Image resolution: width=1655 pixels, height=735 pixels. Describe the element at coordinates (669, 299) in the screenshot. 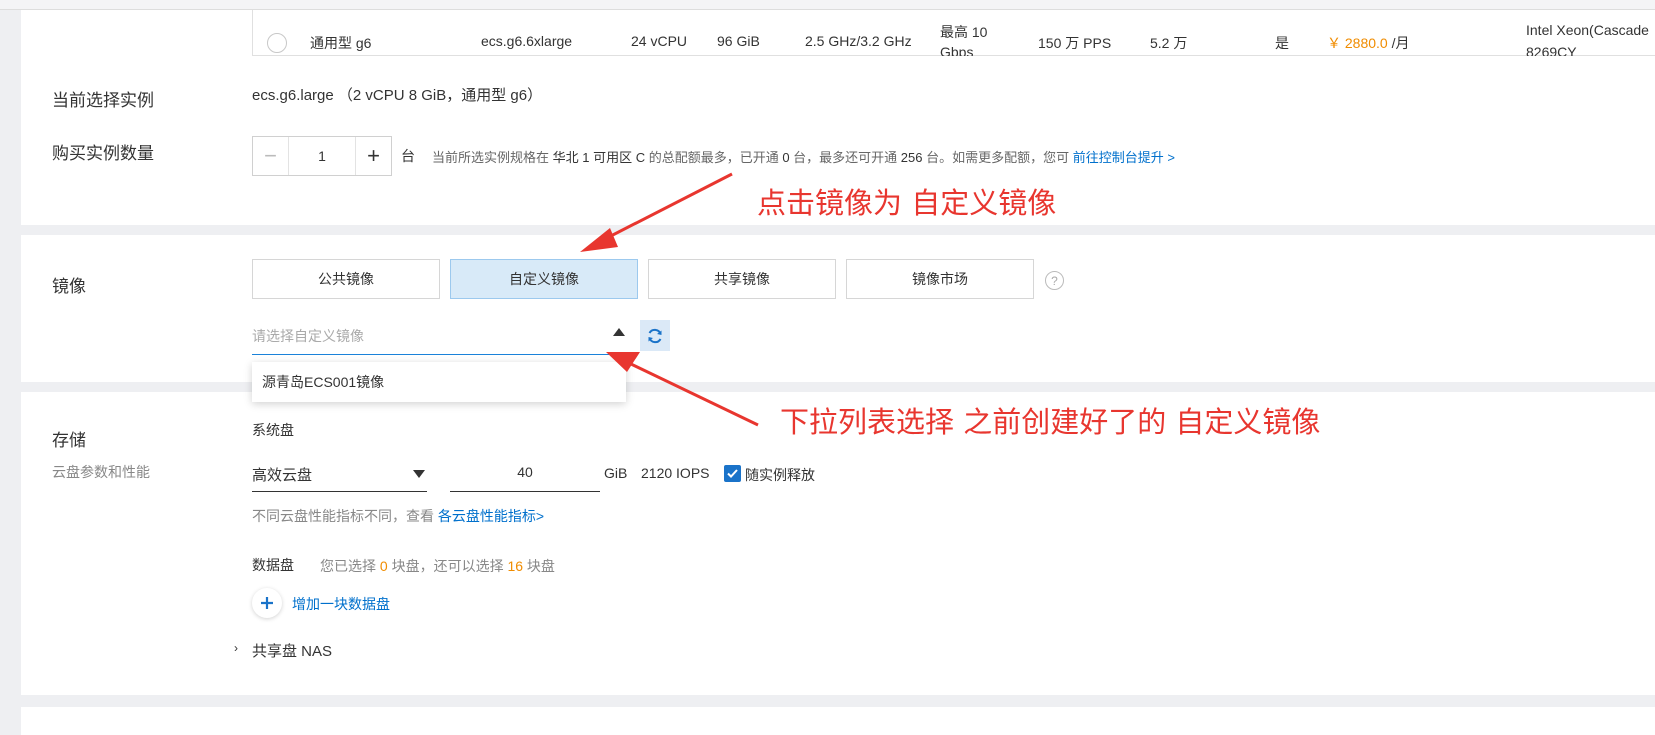

I see `annotation-arrows` at that location.